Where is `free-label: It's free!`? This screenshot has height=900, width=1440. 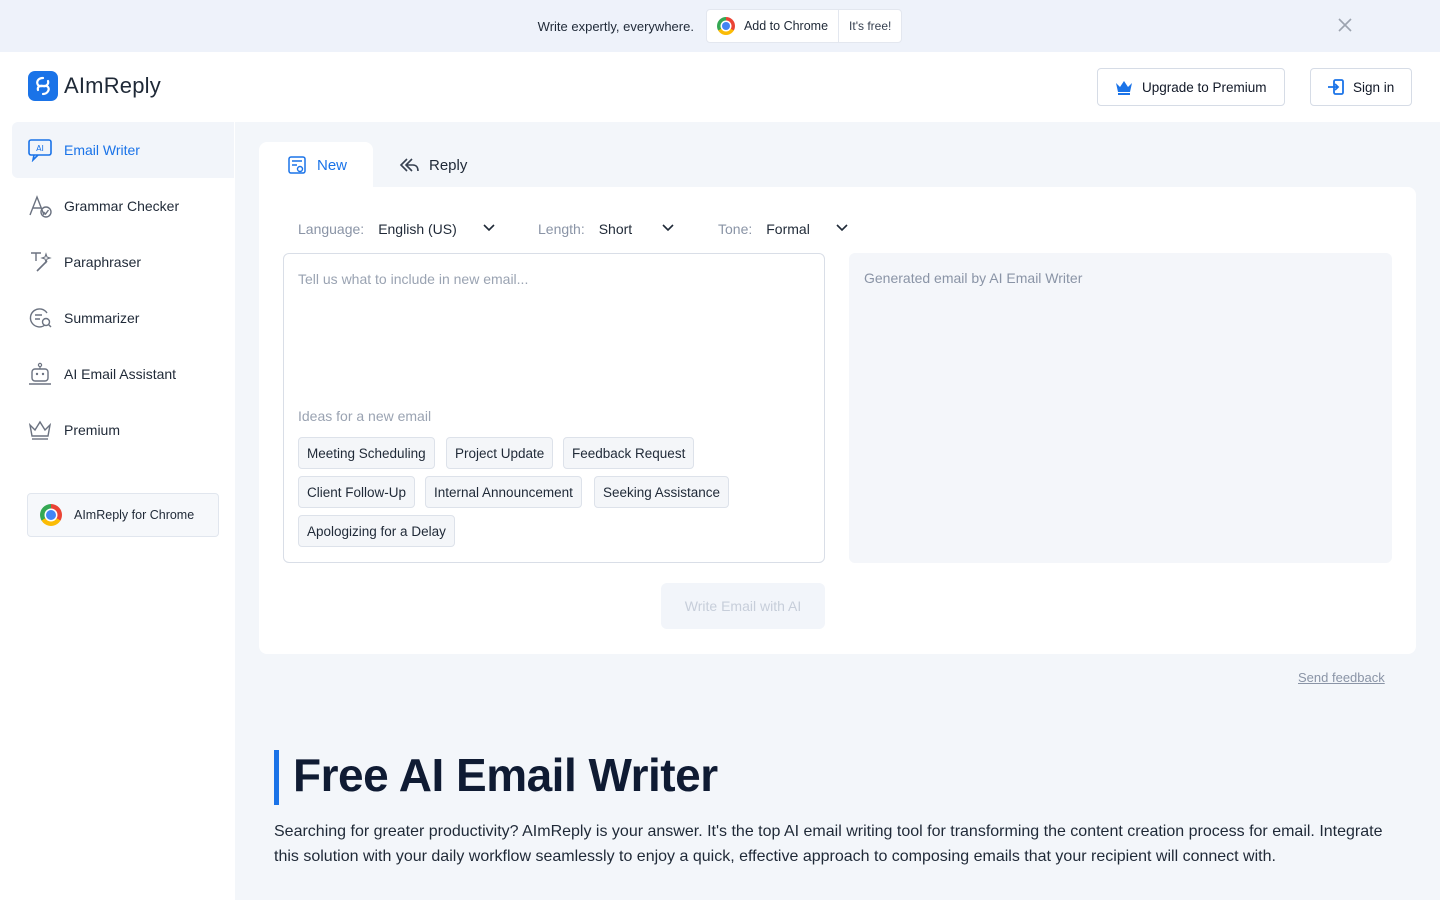
free-label: It's free! is located at coordinates (870, 26).